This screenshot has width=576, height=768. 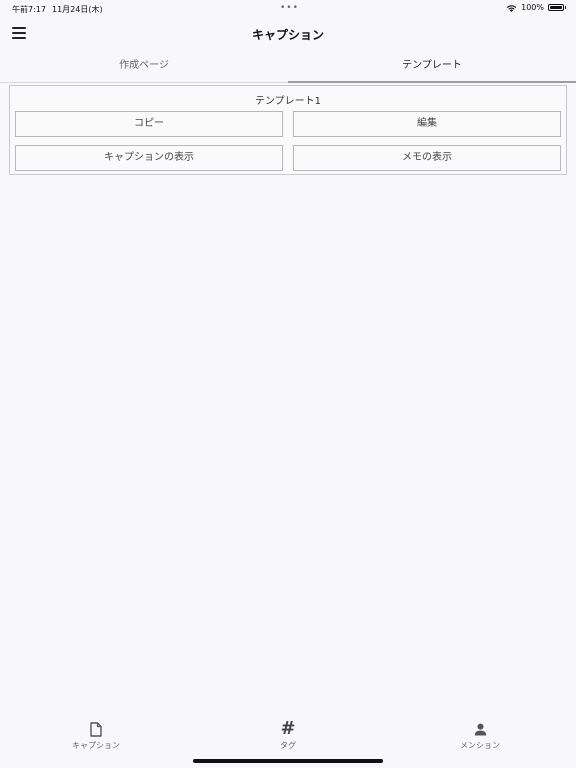 I want to click on status-date: 11月24日(木), so click(x=77, y=9).